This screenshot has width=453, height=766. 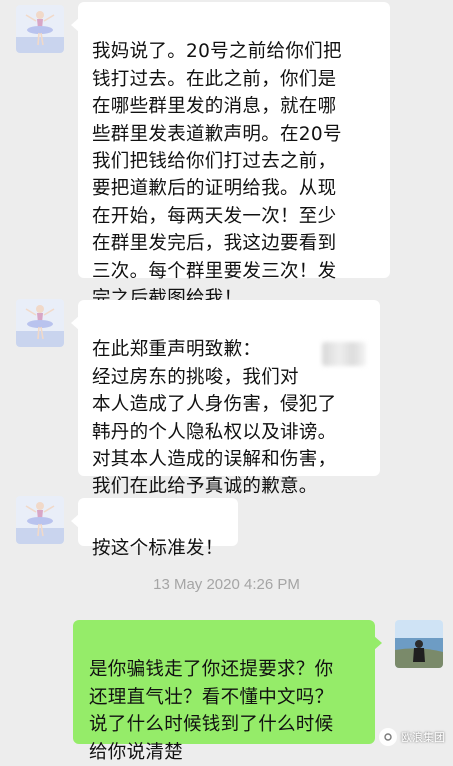 I want to click on watermark: 欧浪集团, so click(x=412, y=737).